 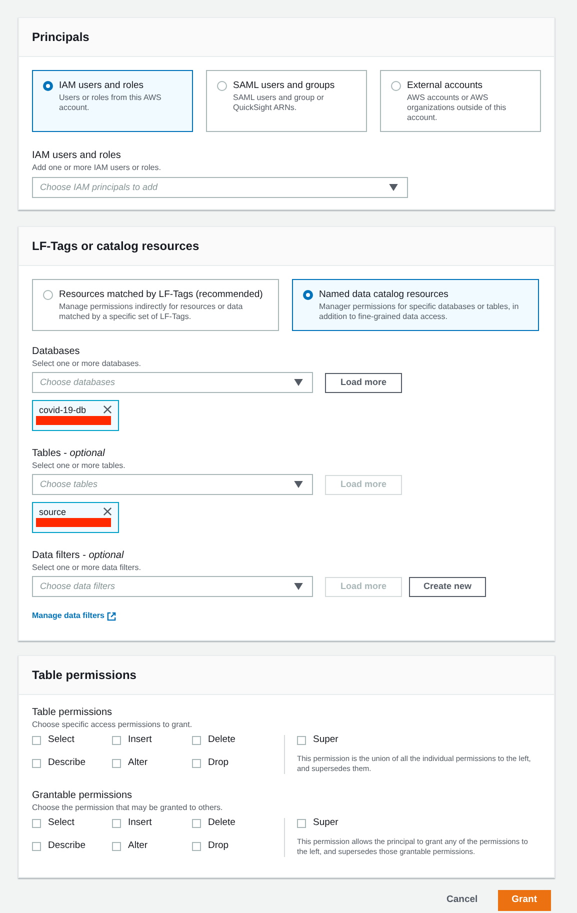 I want to click on manage-link: Manage data filters, so click(x=74, y=616).